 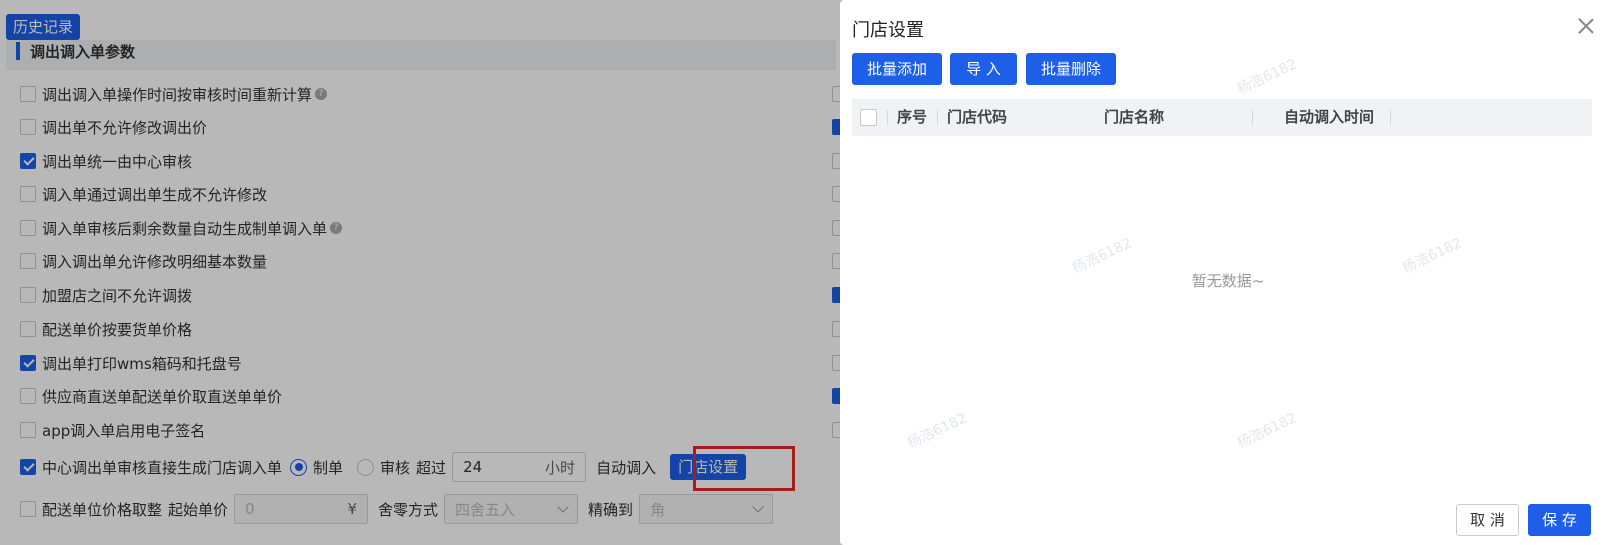 What do you see at coordinates (888, 30) in the screenshot?
I see `modal-title: 门店设置` at bounding box center [888, 30].